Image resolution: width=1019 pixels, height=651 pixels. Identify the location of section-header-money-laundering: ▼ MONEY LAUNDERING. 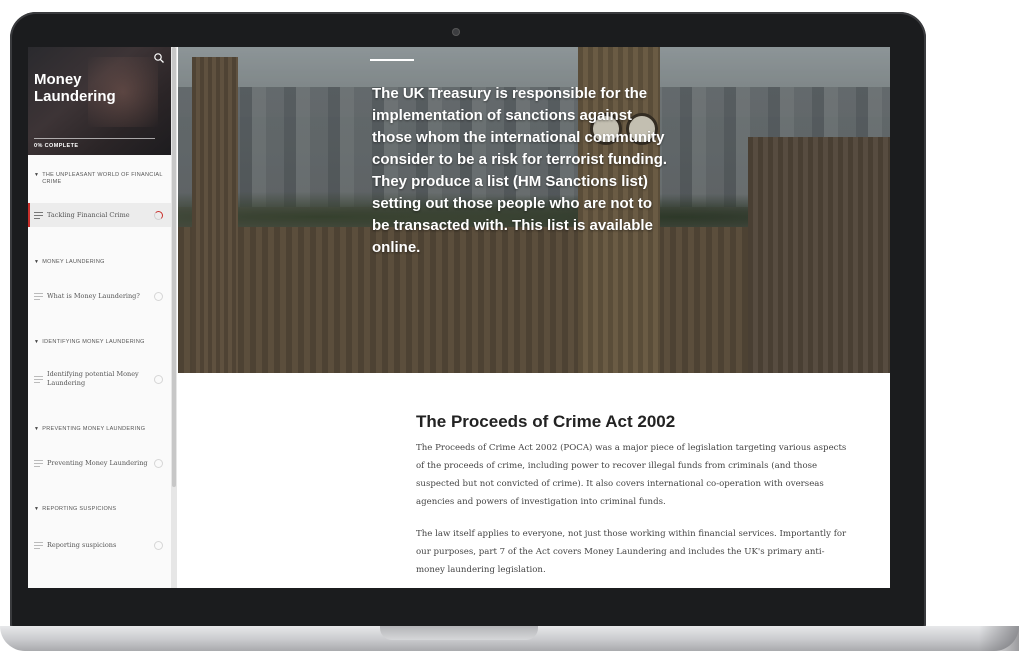
(99, 262).